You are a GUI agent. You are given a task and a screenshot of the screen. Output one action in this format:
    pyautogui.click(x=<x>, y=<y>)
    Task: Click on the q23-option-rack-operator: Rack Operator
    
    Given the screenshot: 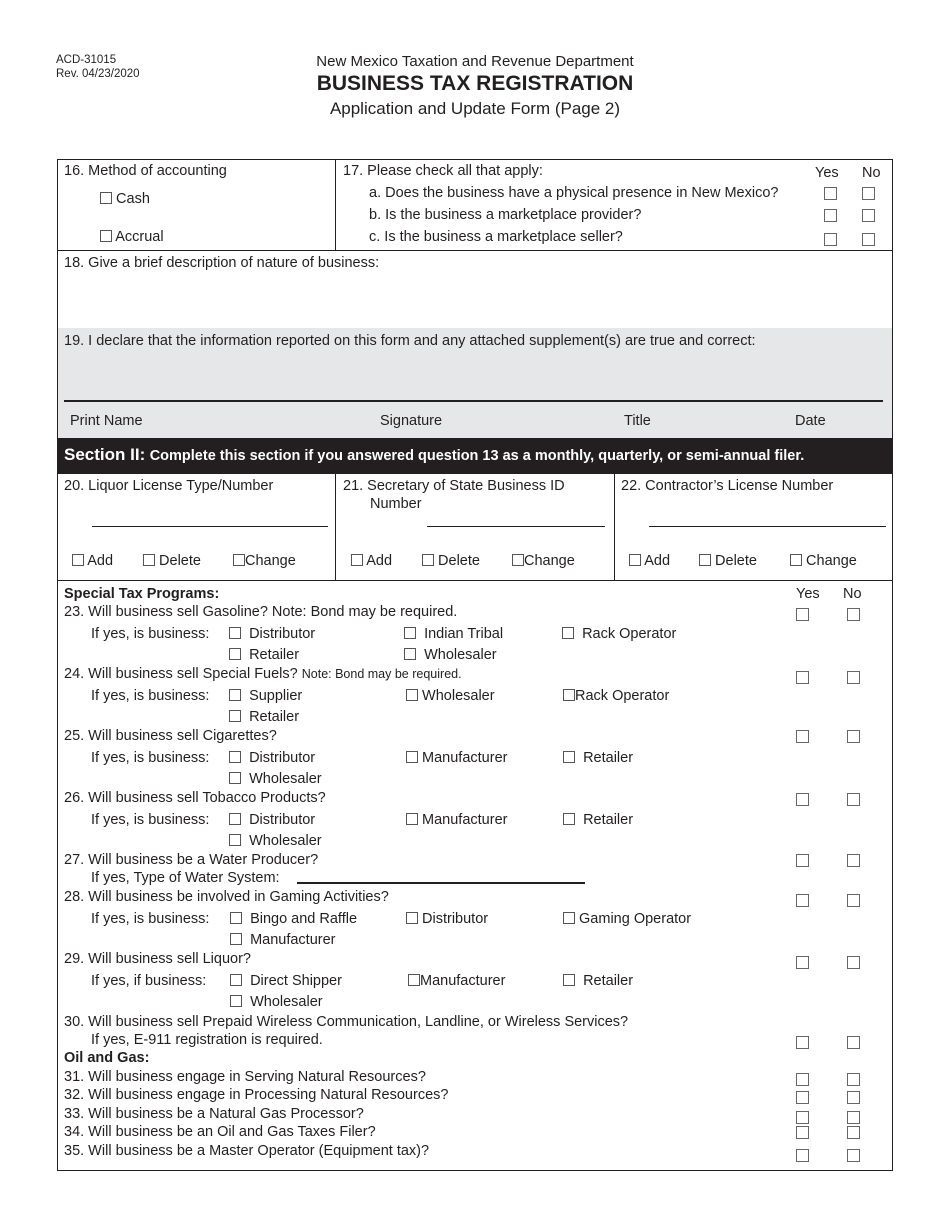 What is the action you would take?
    pyautogui.click(x=619, y=634)
    